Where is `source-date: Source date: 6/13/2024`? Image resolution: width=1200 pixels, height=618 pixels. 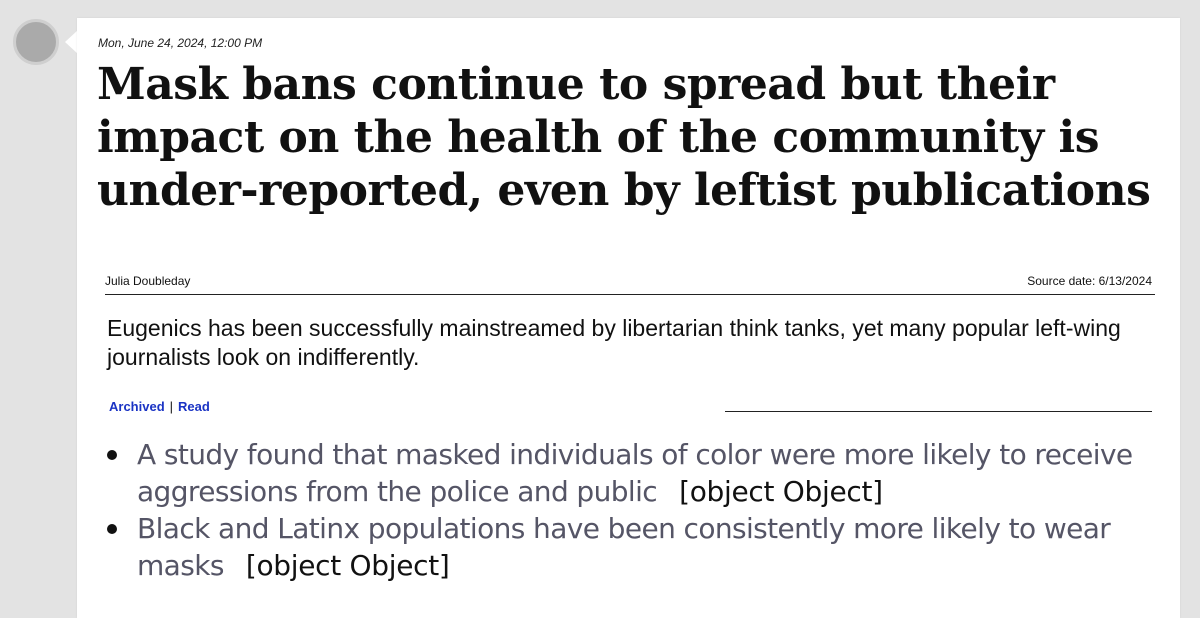 source-date: Source date: 6/13/2024 is located at coordinates (1089, 281).